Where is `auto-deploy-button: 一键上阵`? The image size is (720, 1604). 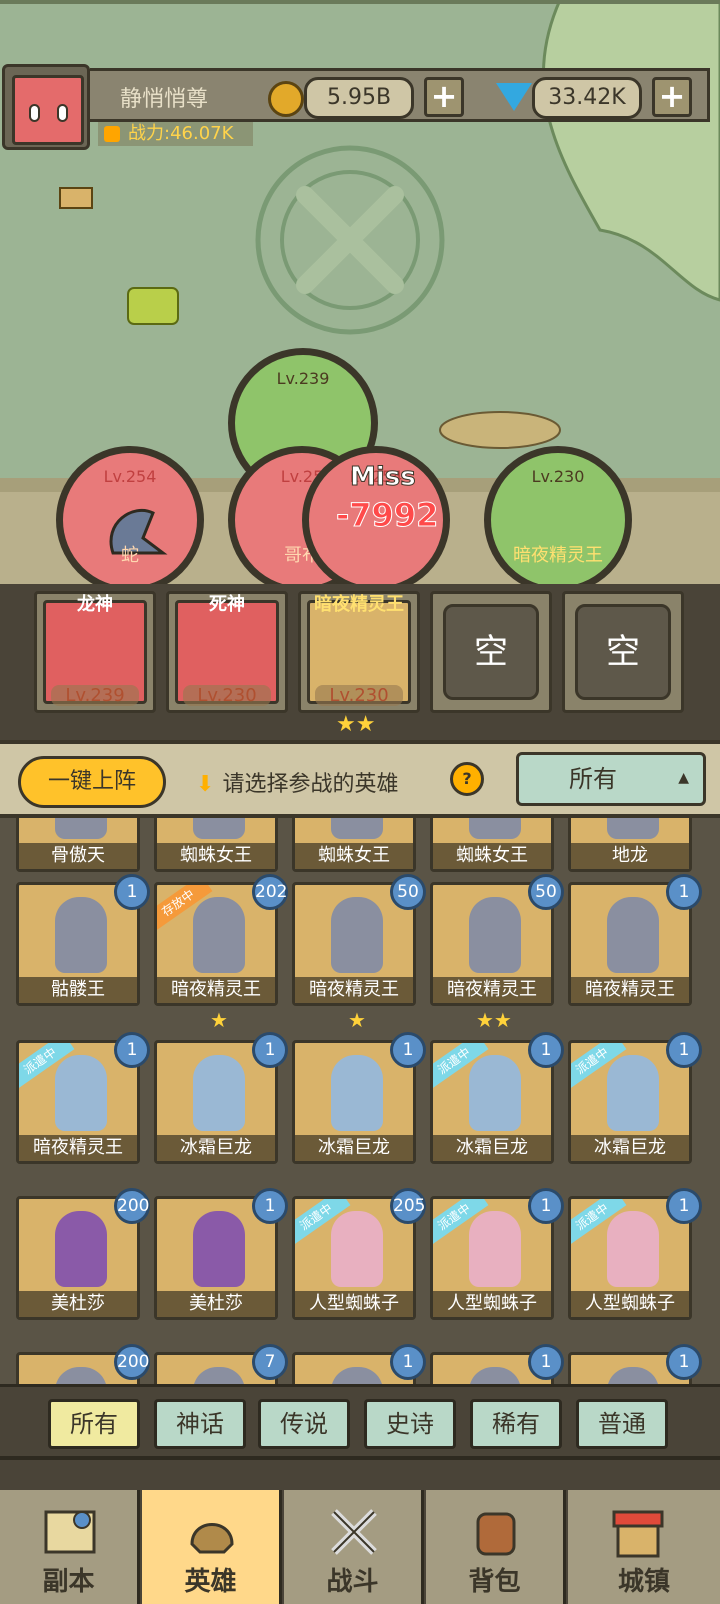
auto-deploy-button: 一键上阵 is located at coordinates (92, 782).